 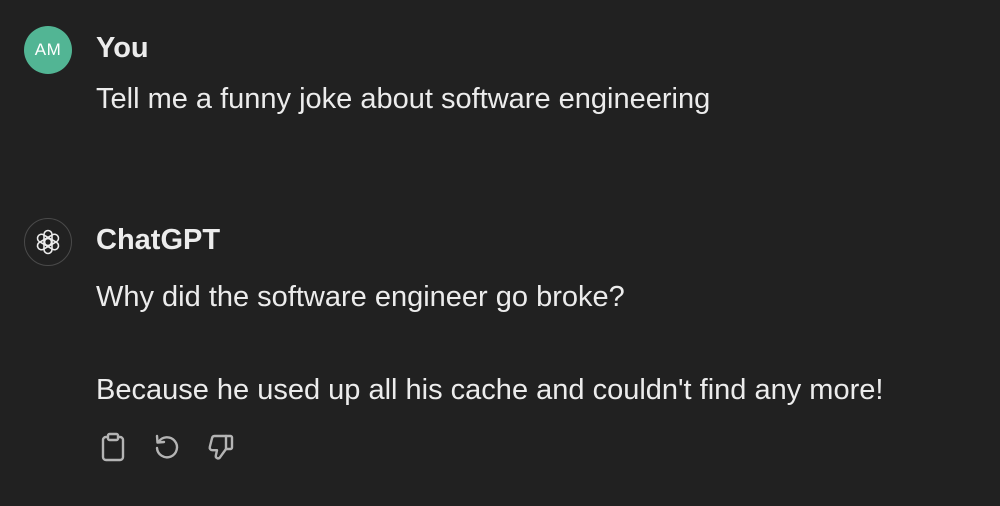 I want to click on user-avatar: AM, so click(x=48, y=50).